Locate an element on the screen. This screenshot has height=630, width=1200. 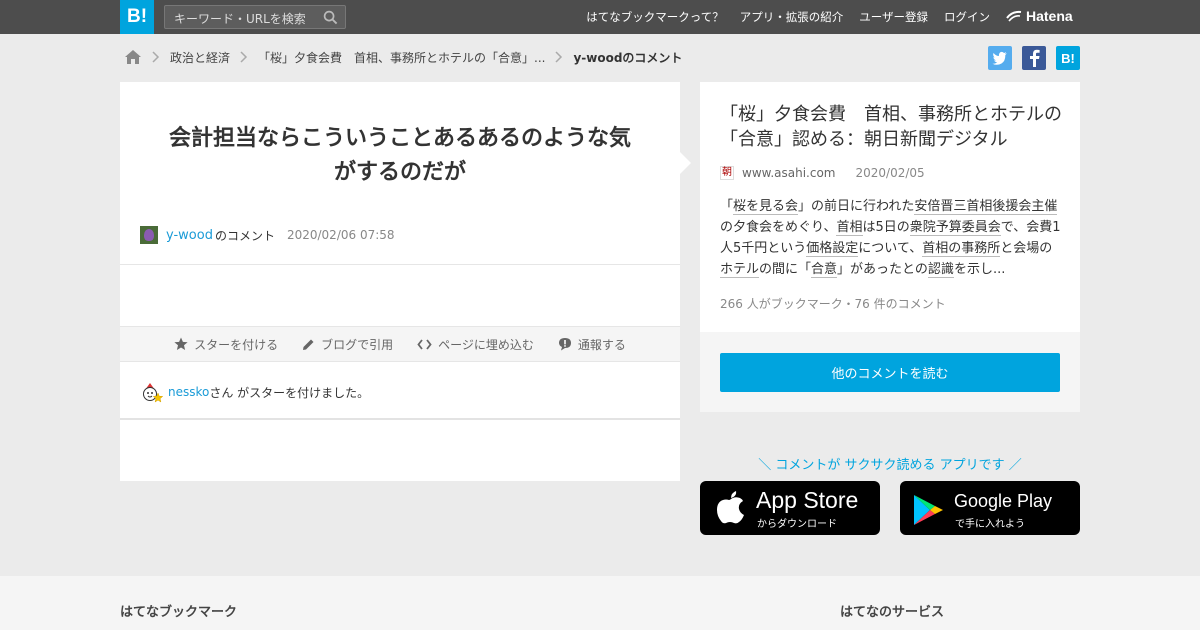
card-pointer is located at coordinates (685, 163).